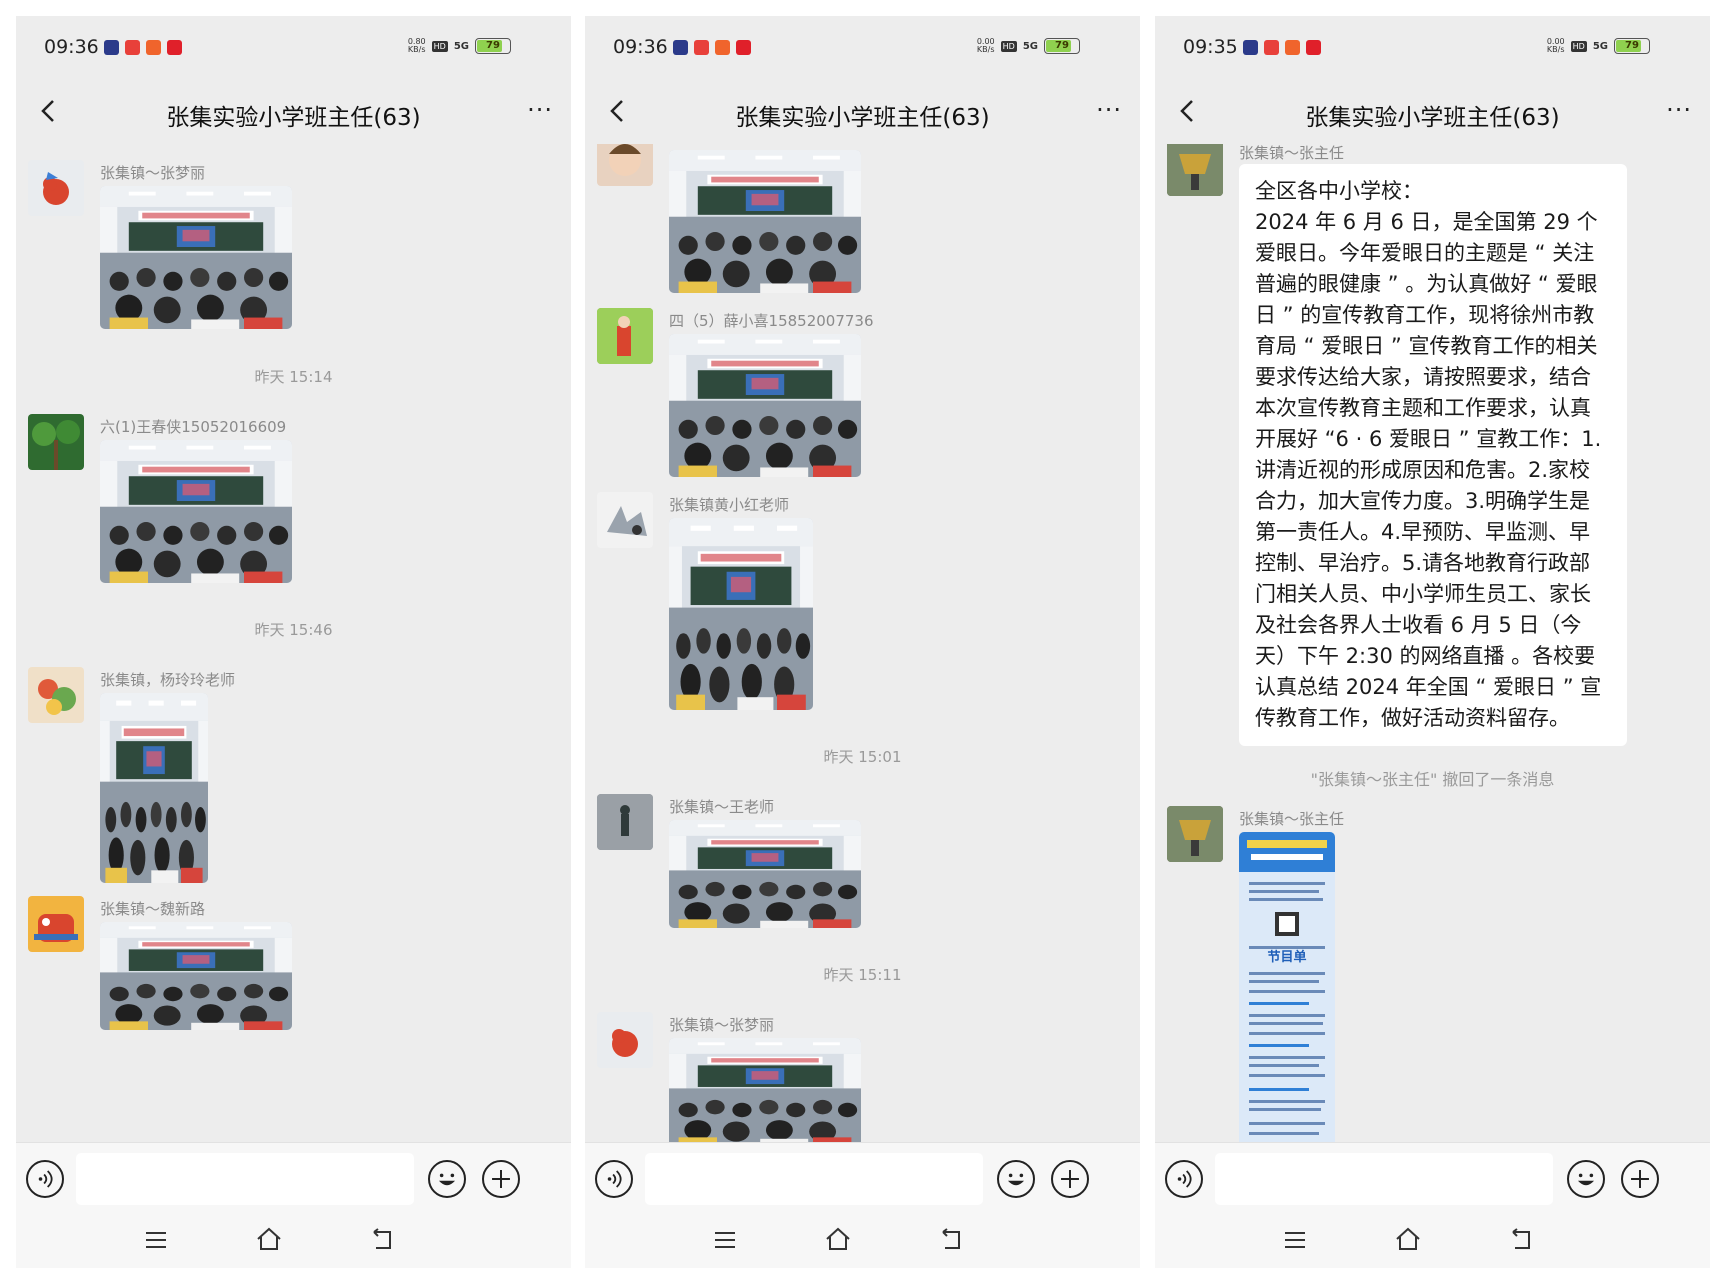 The width and height of the screenshot is (1722, 1279). Describe the element at coordinates (1432, 779) in the screenshot. I see `recall-notice: "张集镇～张主任" 撤回了一条消息` at that location.